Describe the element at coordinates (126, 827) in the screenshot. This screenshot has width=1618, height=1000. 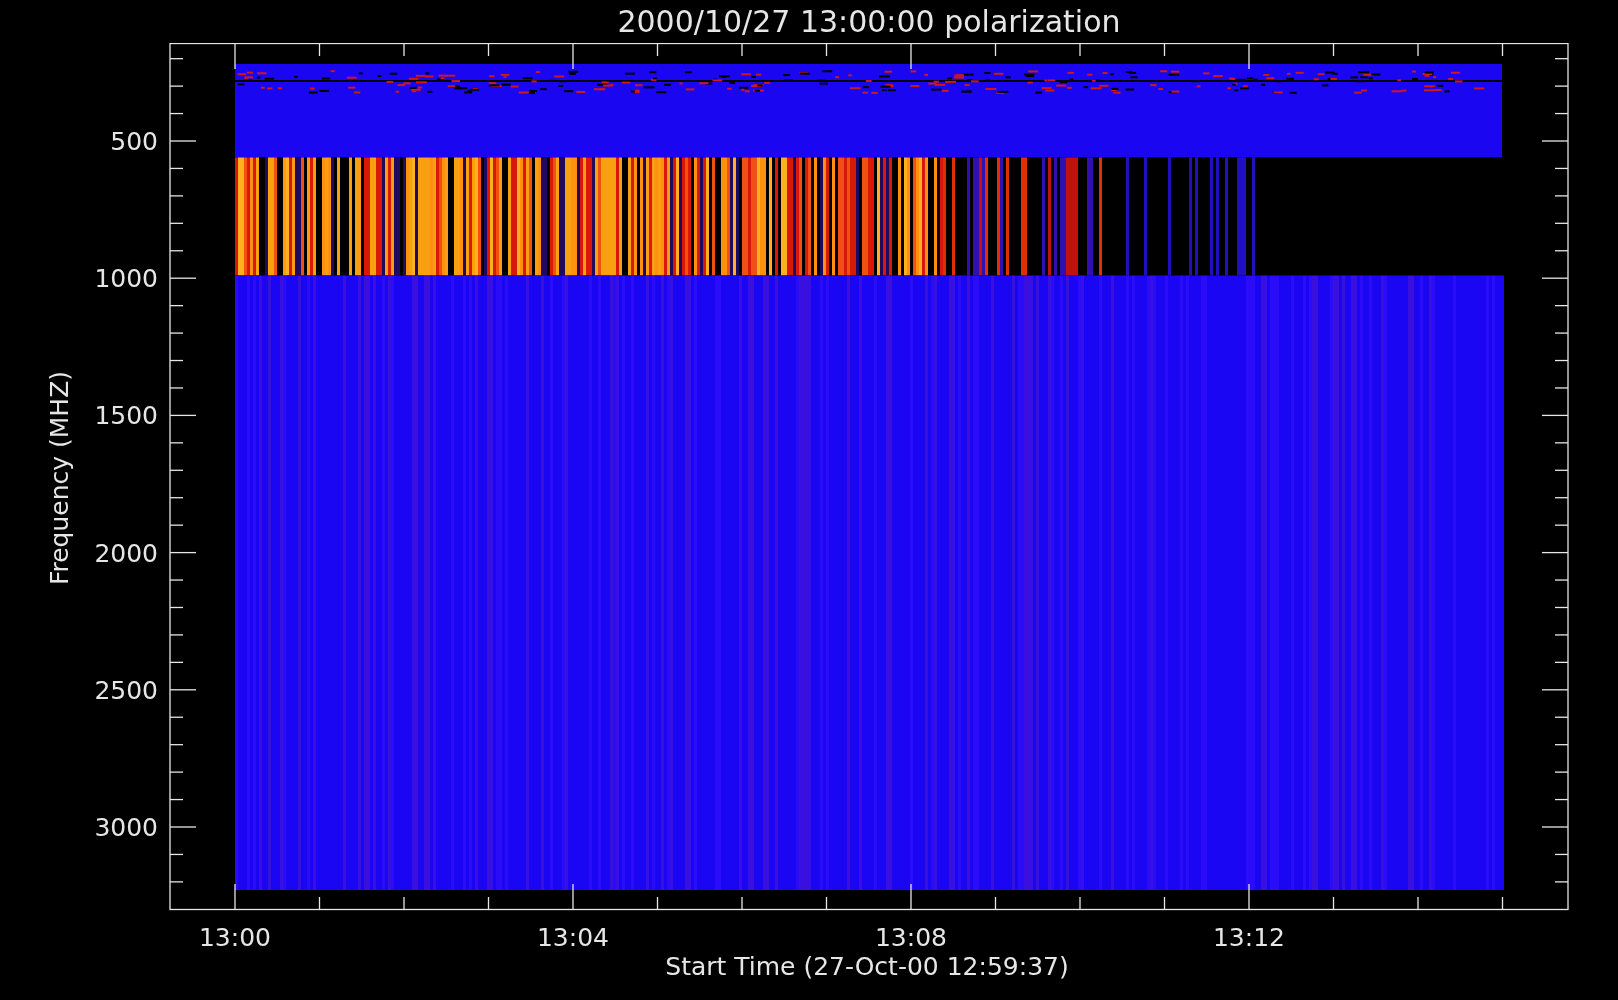
I see `y-tick-label: 3000` at that location.